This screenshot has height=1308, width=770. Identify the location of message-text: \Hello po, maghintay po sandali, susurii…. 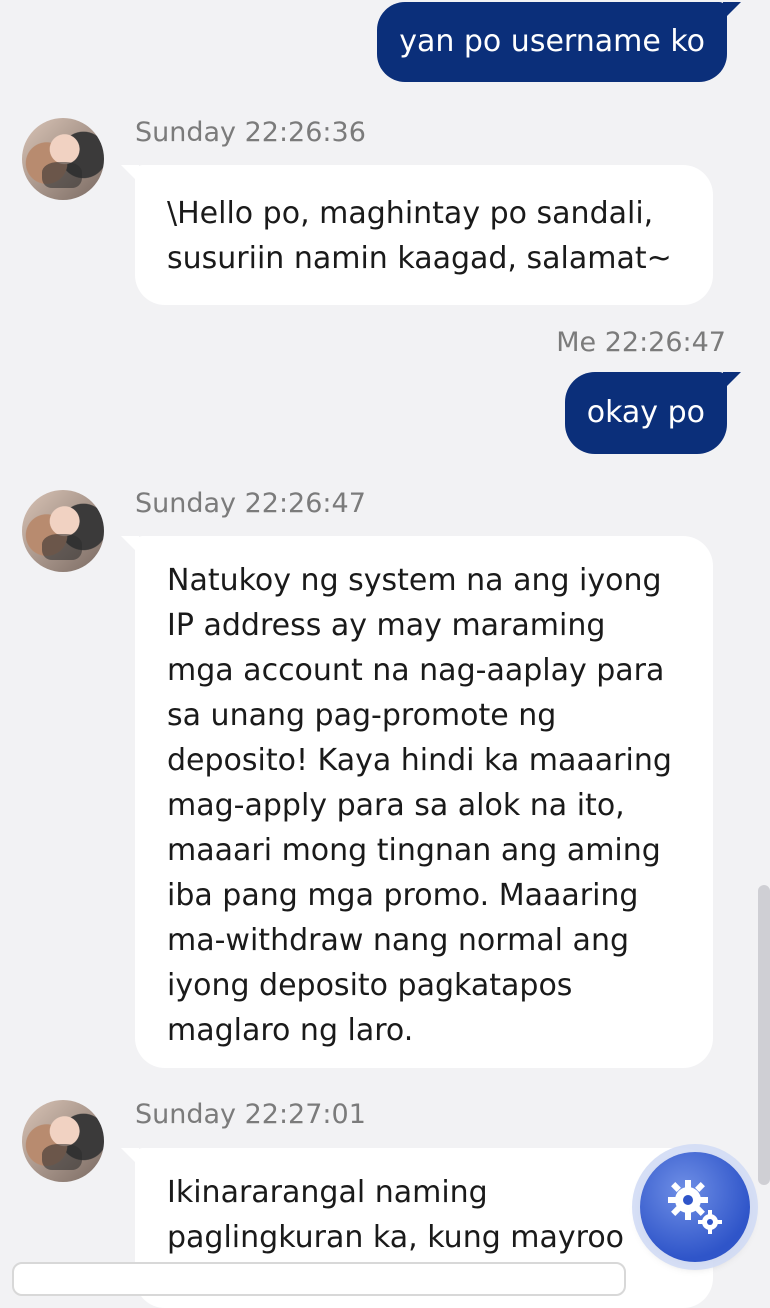
(419, 236).